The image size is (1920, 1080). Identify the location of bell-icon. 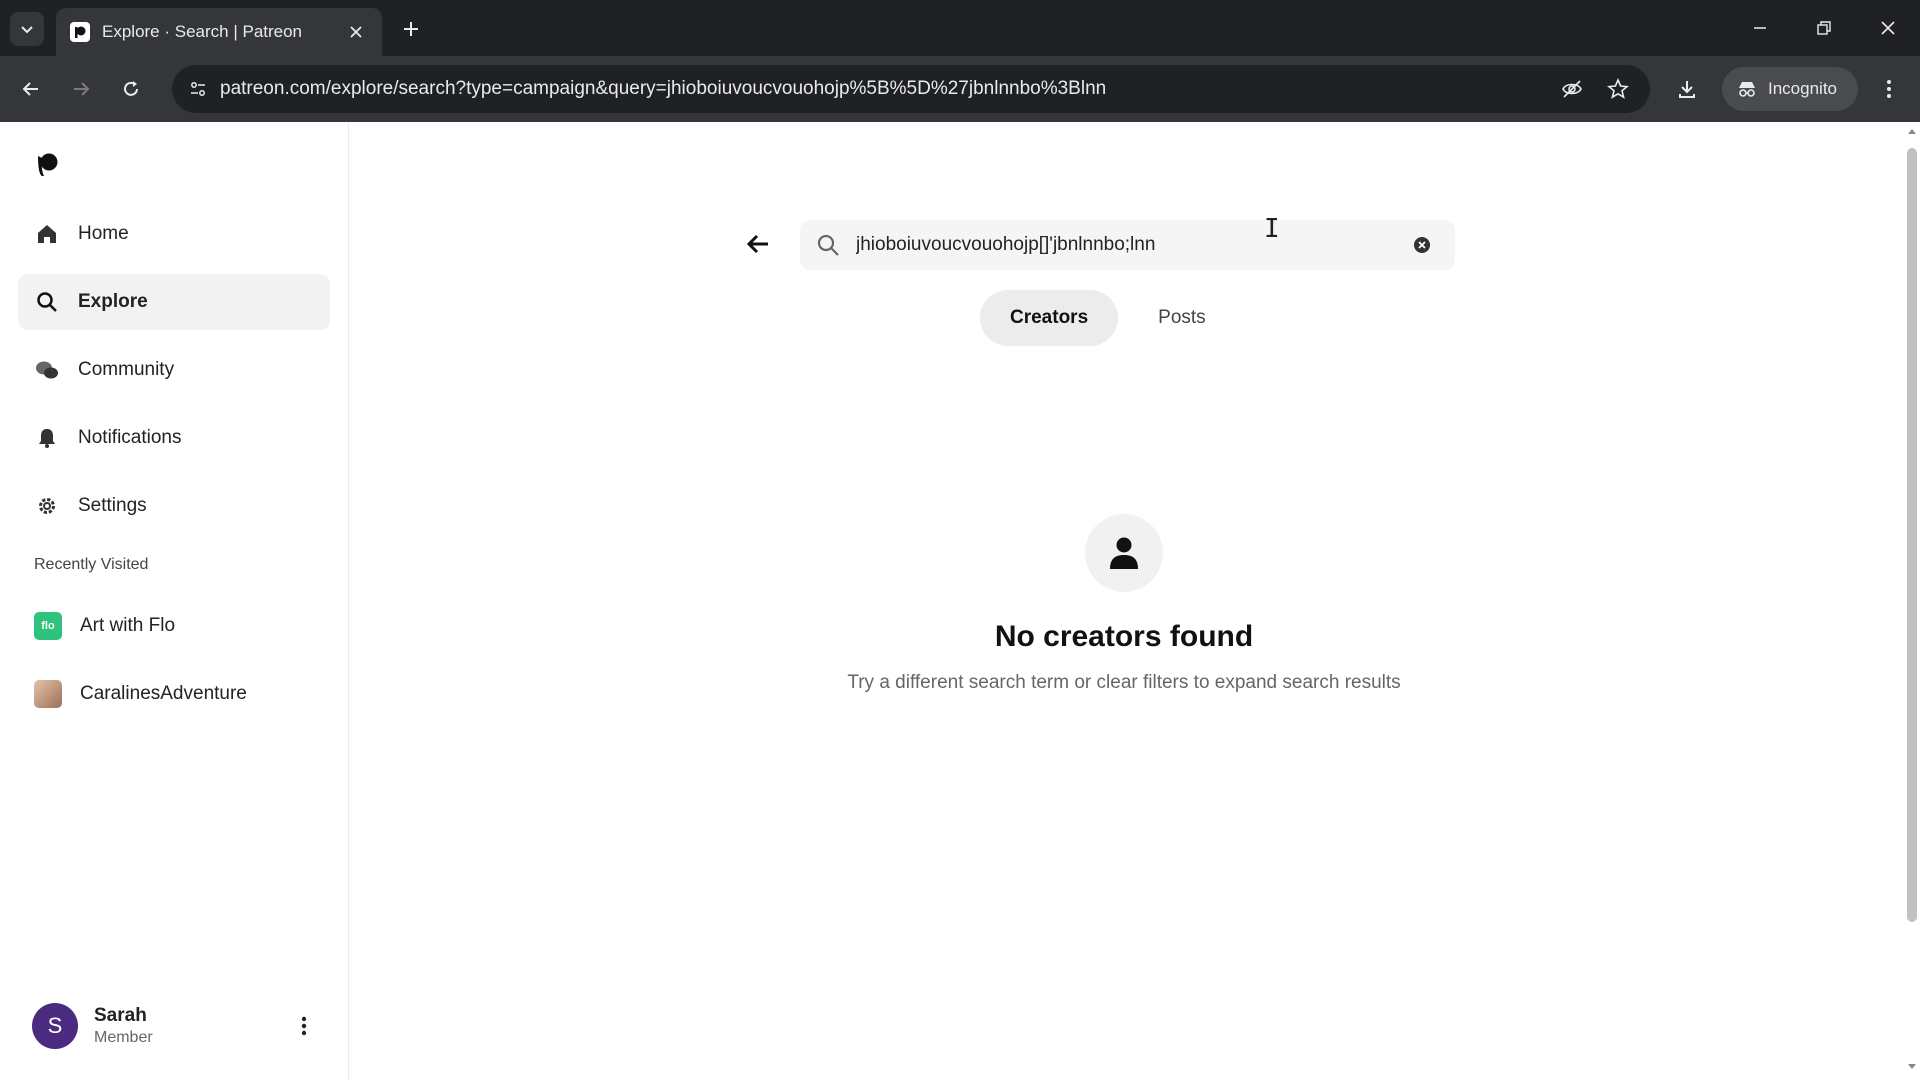
(47, 438).